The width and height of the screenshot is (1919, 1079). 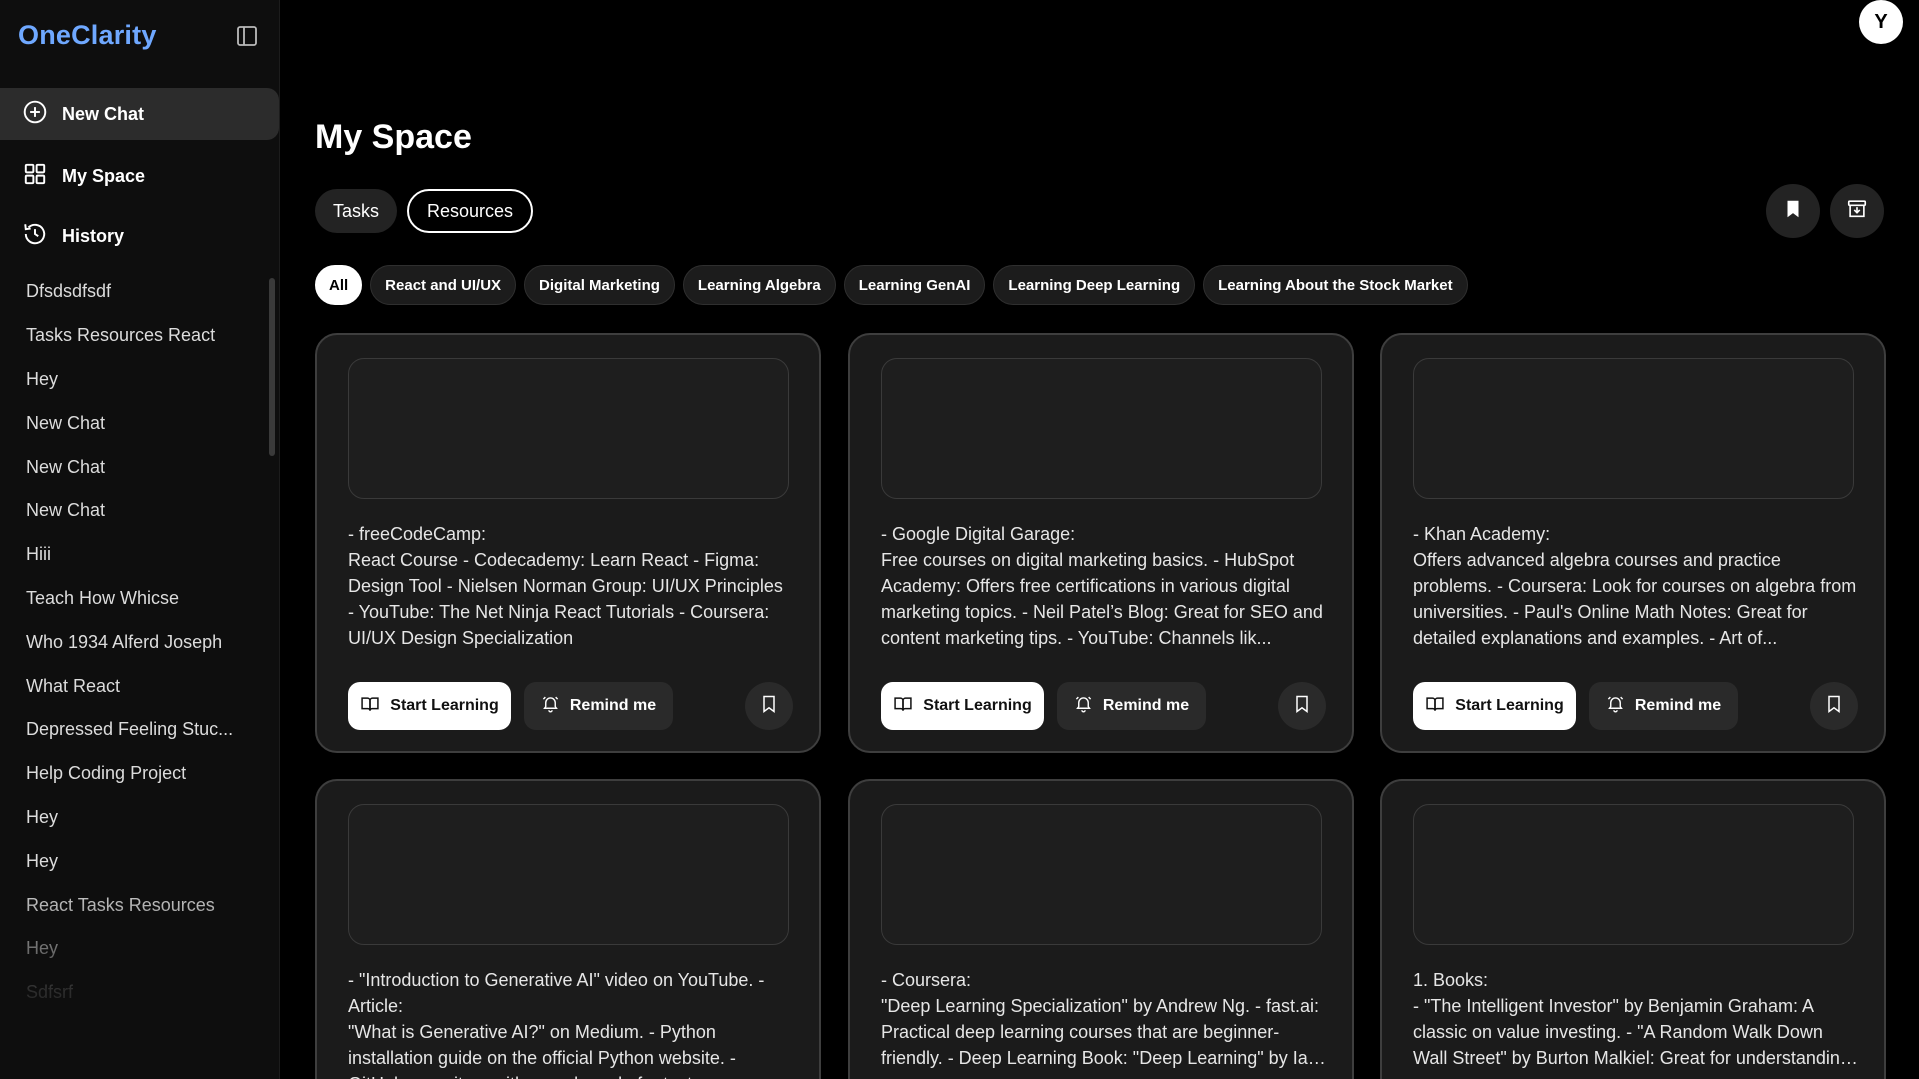 What do you see at coordinates (1094, 285) in the screenshot?
I see `filter-chip-learning-deep-learning: Learning Deep Learning` at bounding box center [1094, 285].